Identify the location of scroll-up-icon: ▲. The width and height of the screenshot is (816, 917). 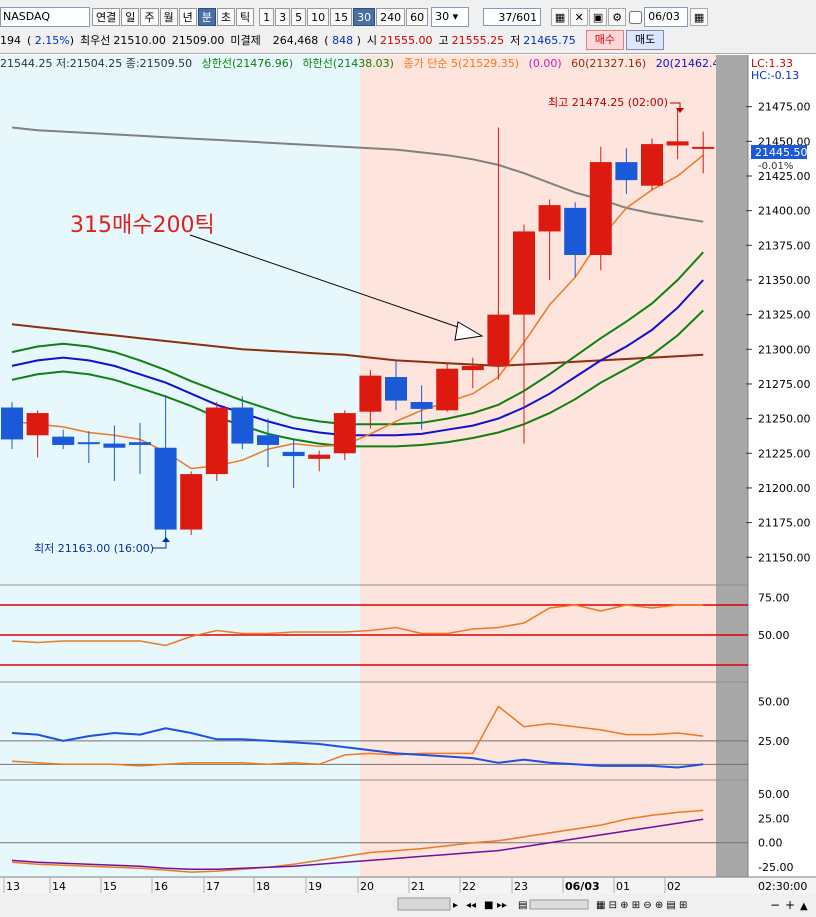
(804, 906).